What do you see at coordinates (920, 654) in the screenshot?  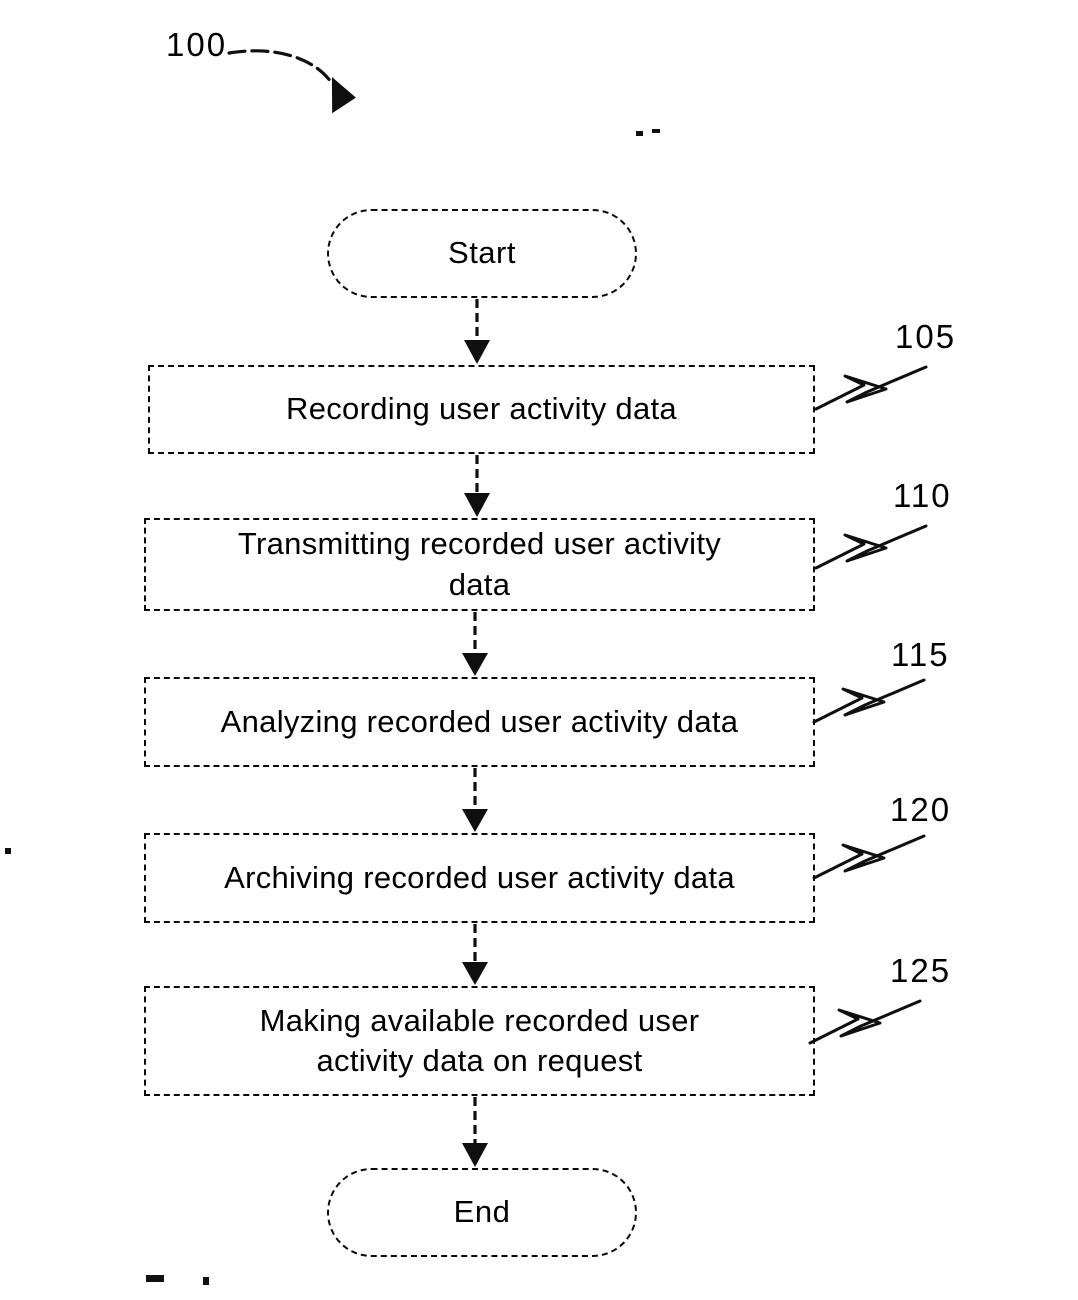 I see `callout-number-115: 115` at bounding box center [920, 654].